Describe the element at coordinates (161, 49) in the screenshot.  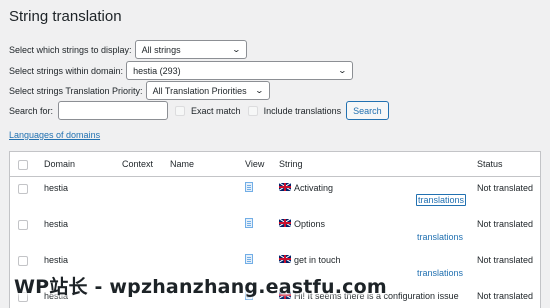
I see `display-filter-value: All strings` at that location.